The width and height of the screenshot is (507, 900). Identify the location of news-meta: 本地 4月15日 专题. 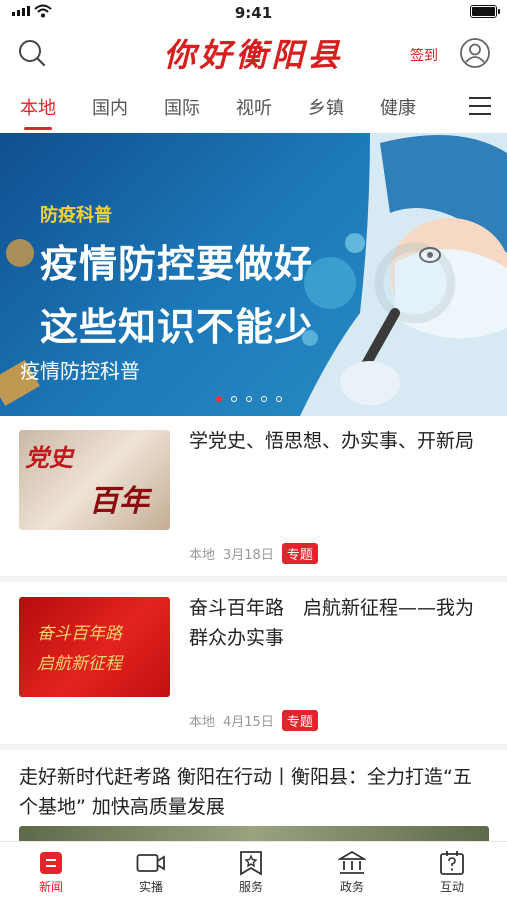
(253, 720).